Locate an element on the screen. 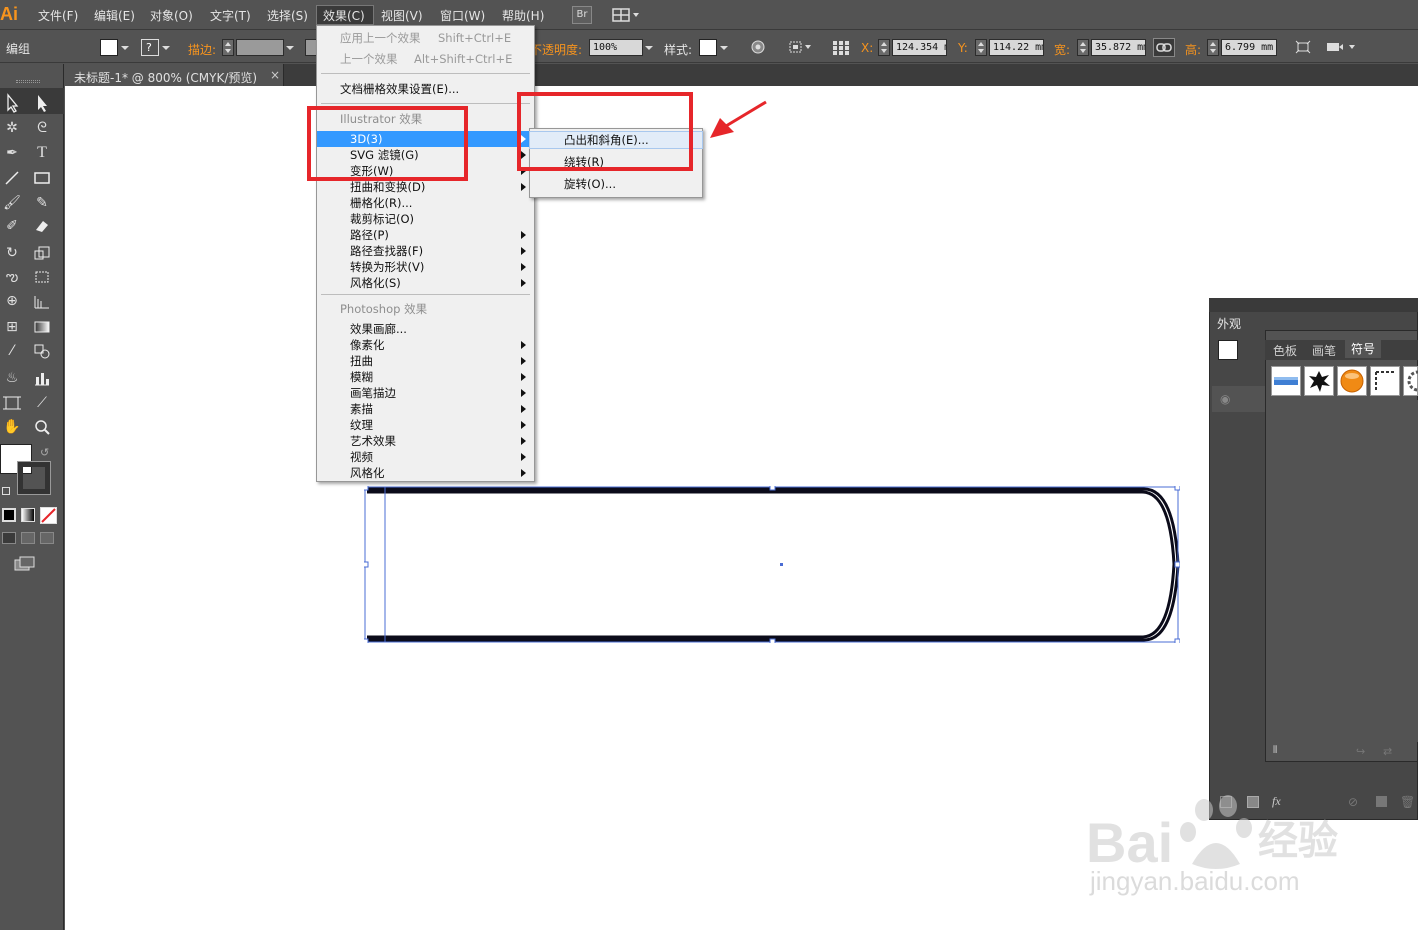 The height and width of the screenshot is (930, 1418). x-spinner is located at coordinates (884, 47).